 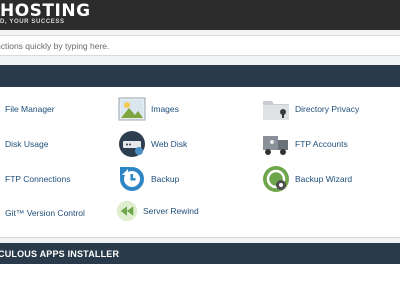 I want to click on brand-tagline: D, YOUR SUCCESS, so click(x=32, y=22).